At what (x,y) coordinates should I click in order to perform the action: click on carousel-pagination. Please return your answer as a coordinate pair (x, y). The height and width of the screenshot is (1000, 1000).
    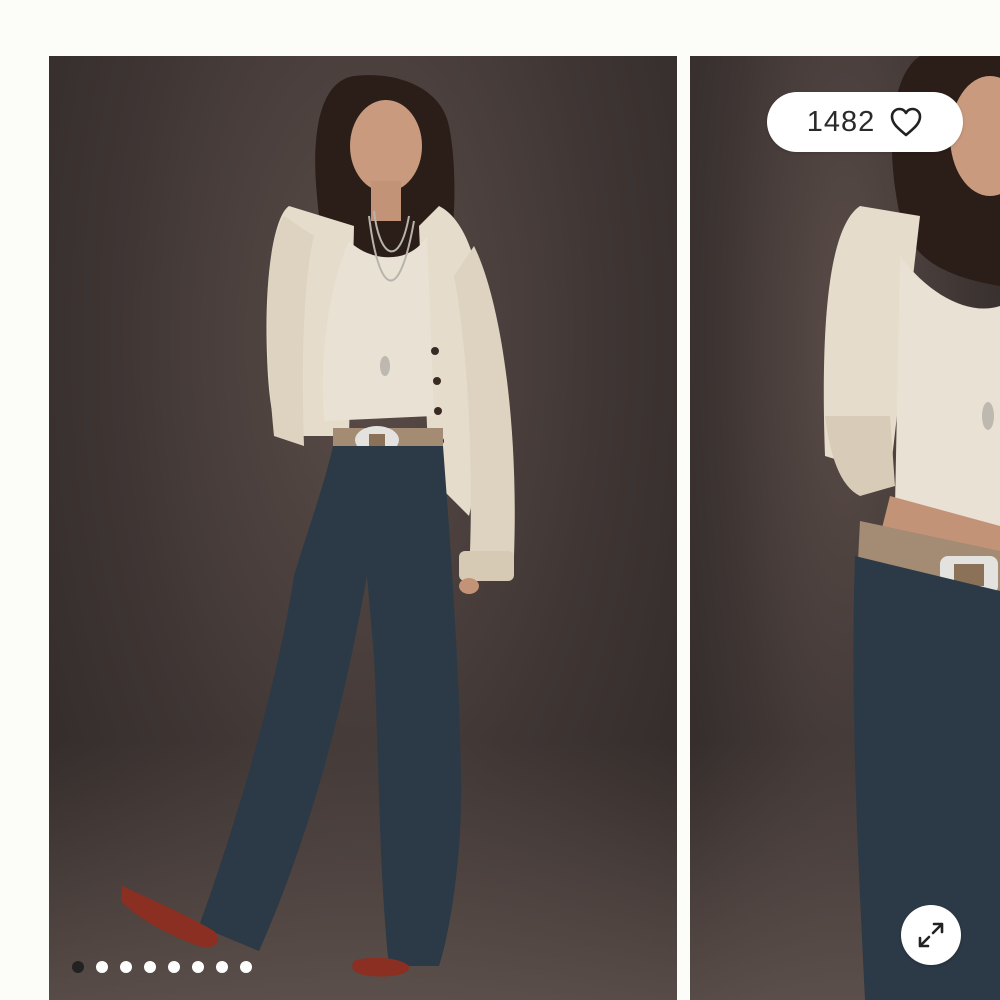
    Looking at the image, I should click on (162, 967).